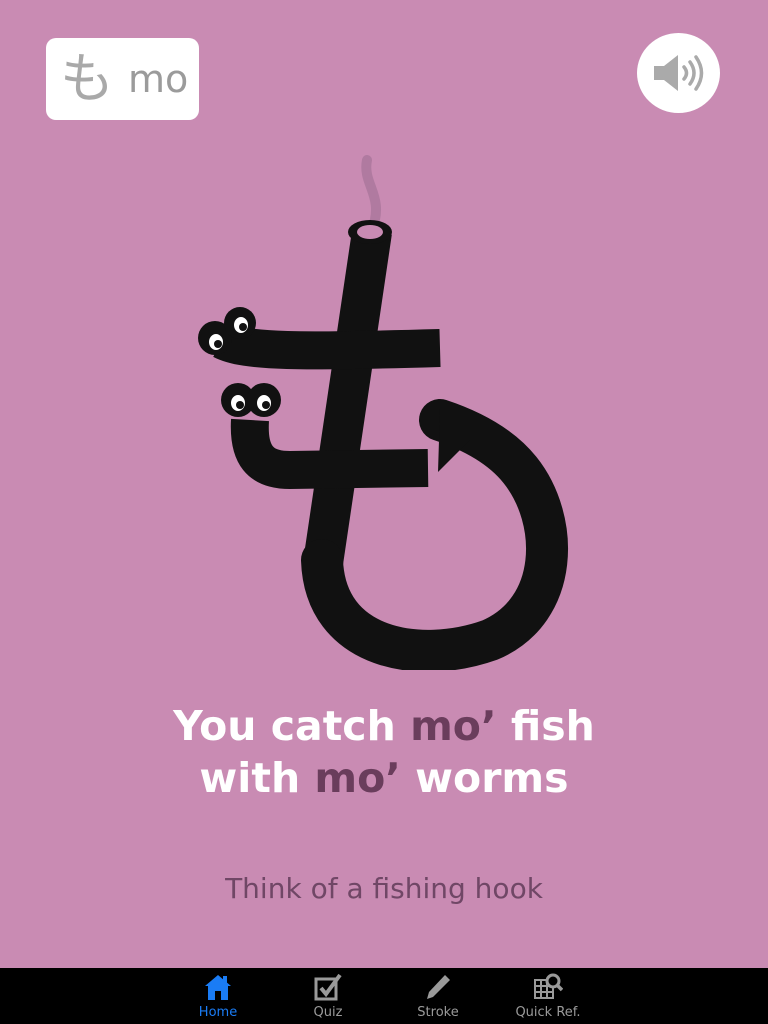 This screenshot has height=1024, width=768. I want to click on play-sound-button, so click(678, 73).